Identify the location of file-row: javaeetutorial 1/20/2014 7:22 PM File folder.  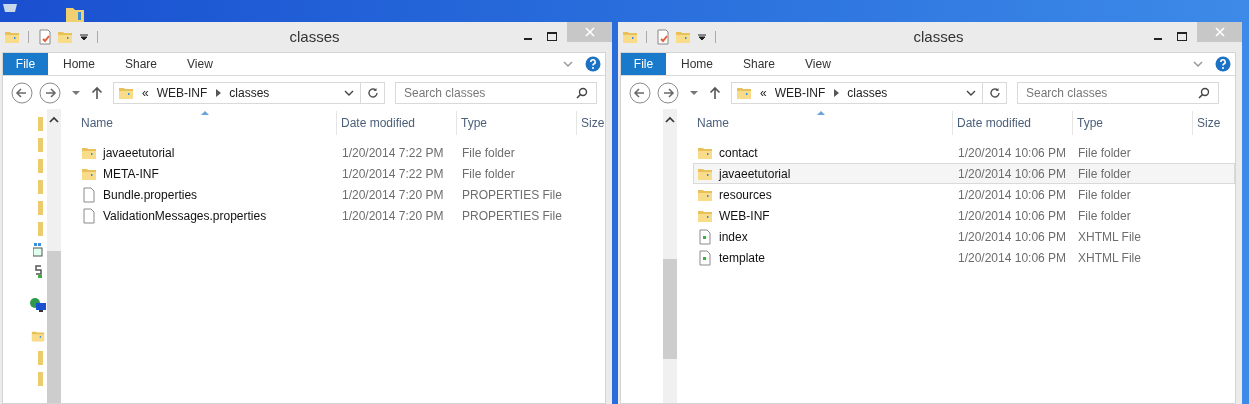
(347, 152).